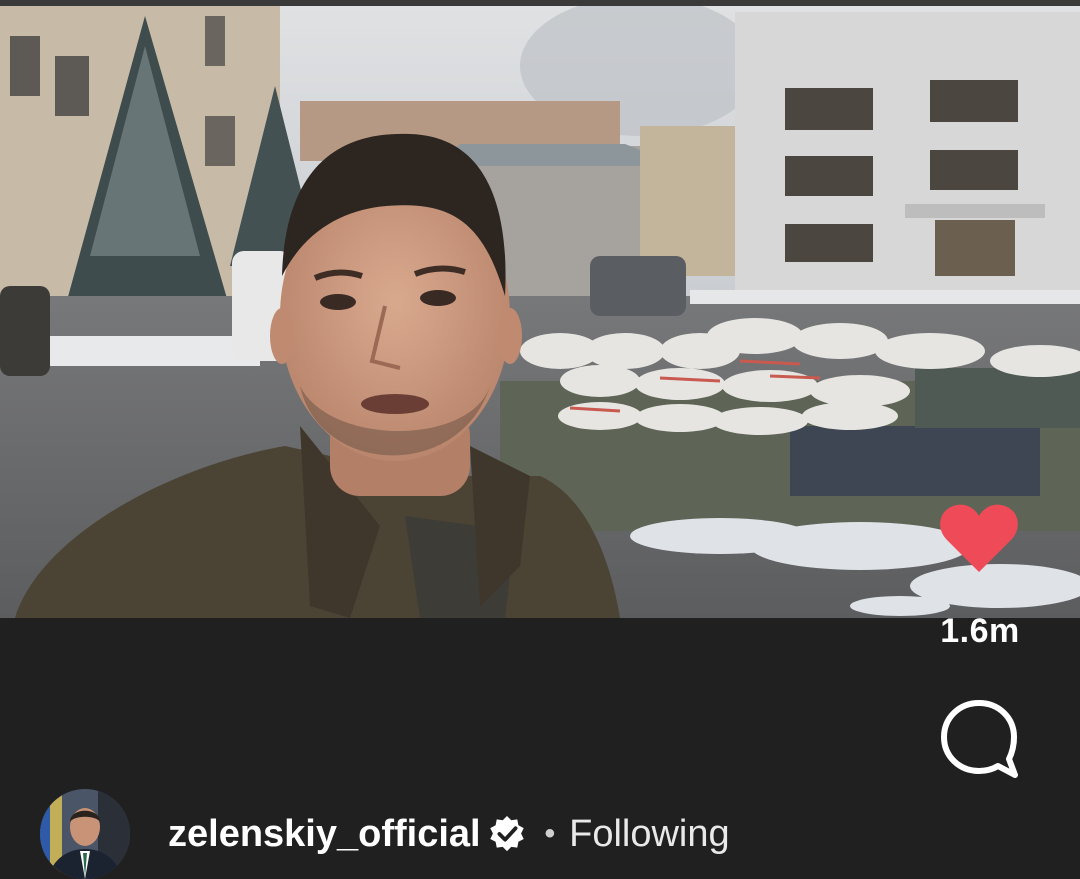 The image size is (1080, 879). I want to click on heart-icon, so click(979, 538).